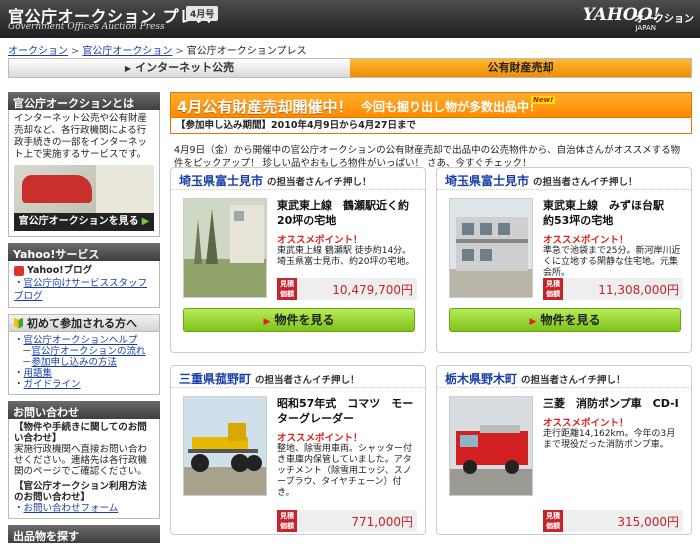 This screenshot has width=700, height=544. I want to click on item-description: 準急で池袋まで25分。新河岸川近くに立地する閑静な住宅地。元集会所。, so click(612, 262).